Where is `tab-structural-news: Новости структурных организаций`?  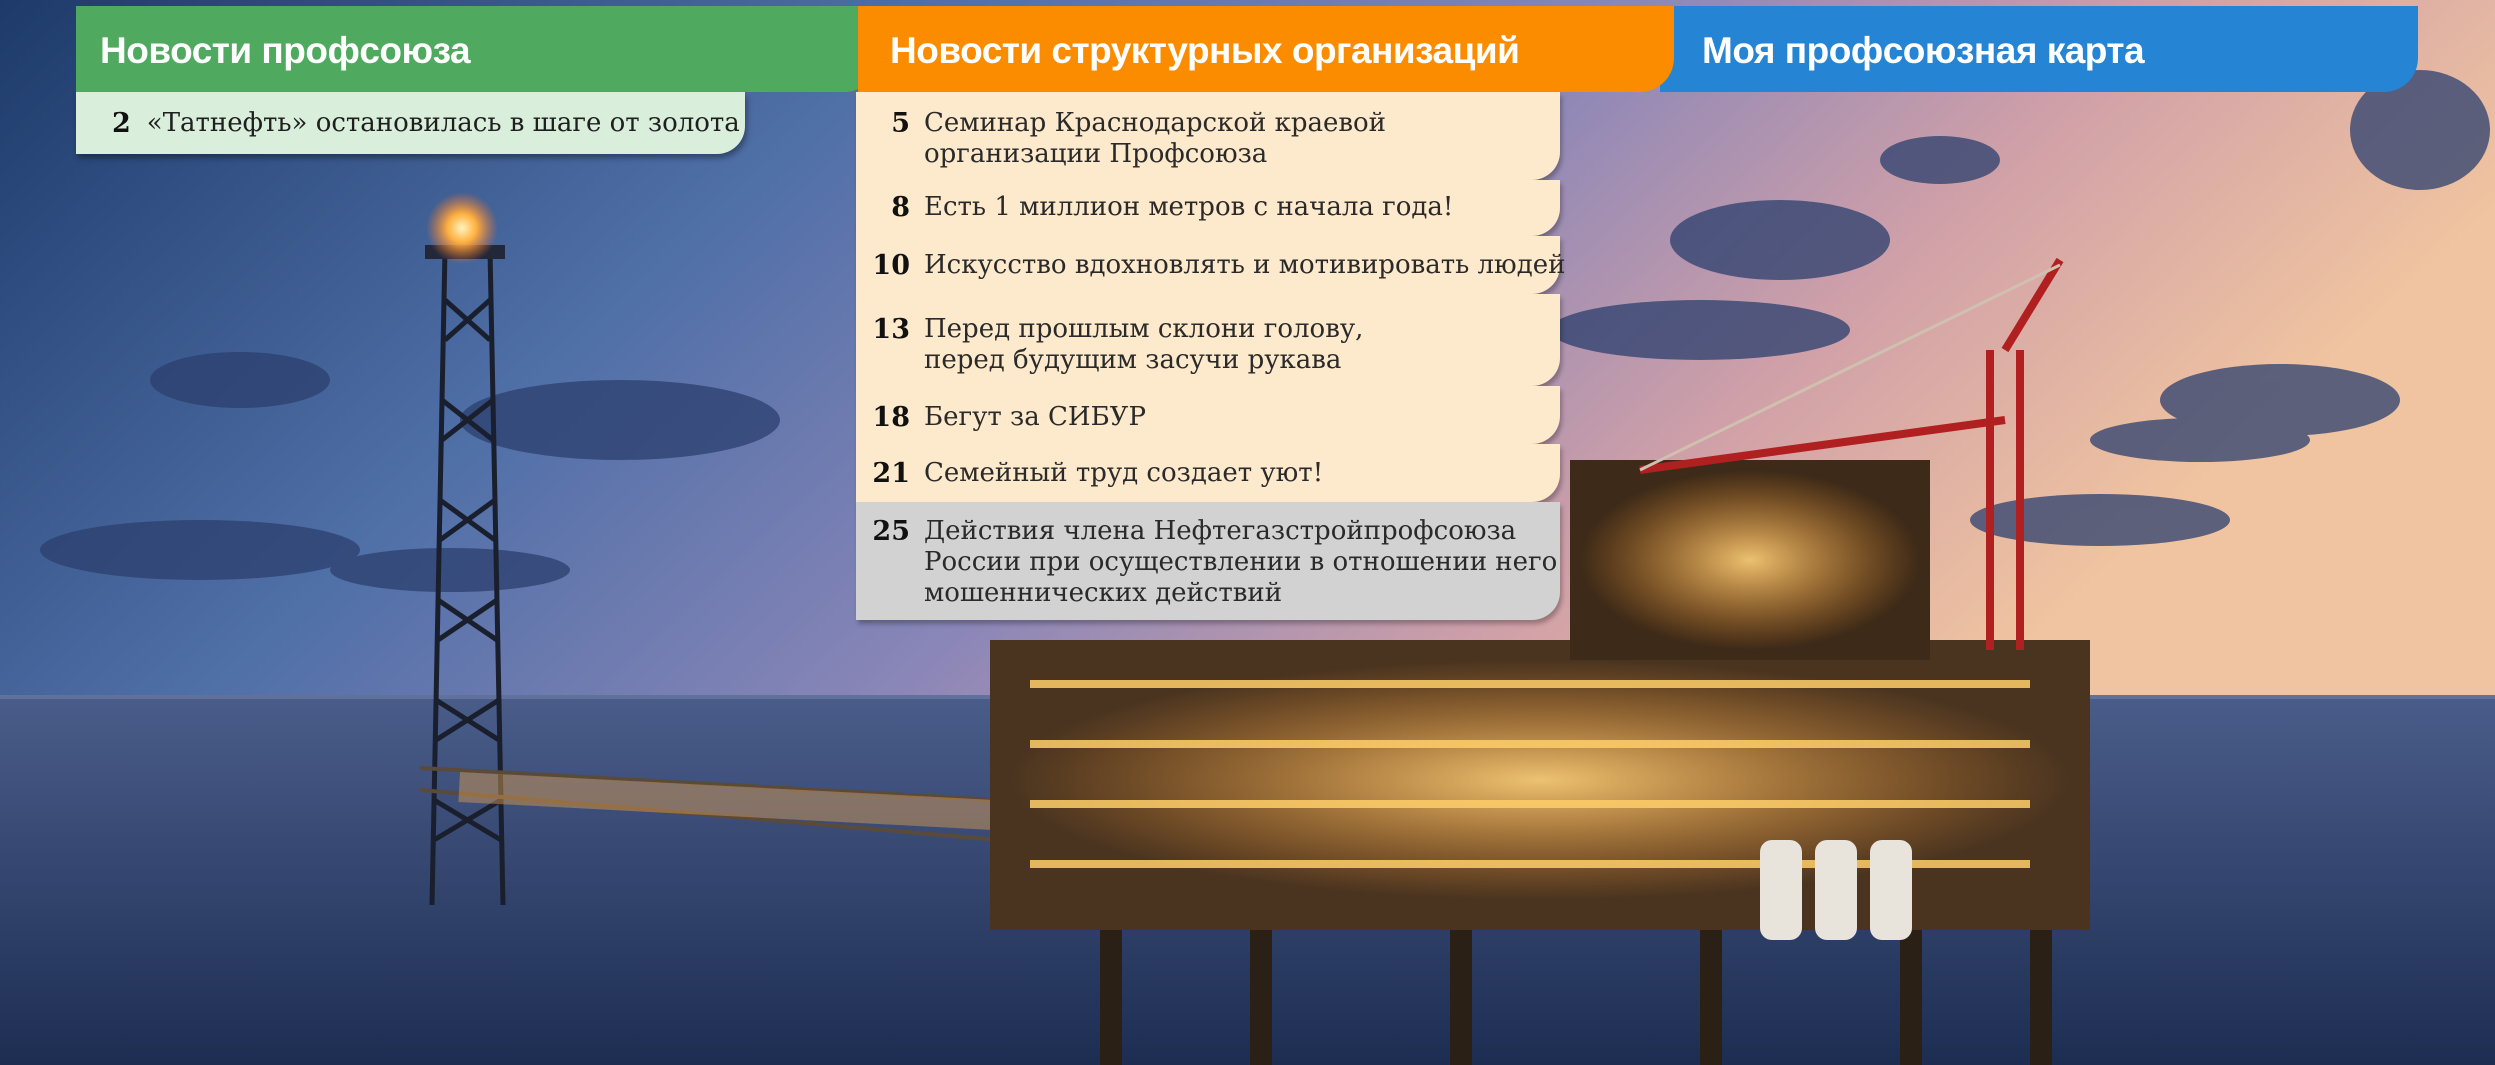
tab-structural-news: Новости структурных организаций is located at coordinates (1266, 49).